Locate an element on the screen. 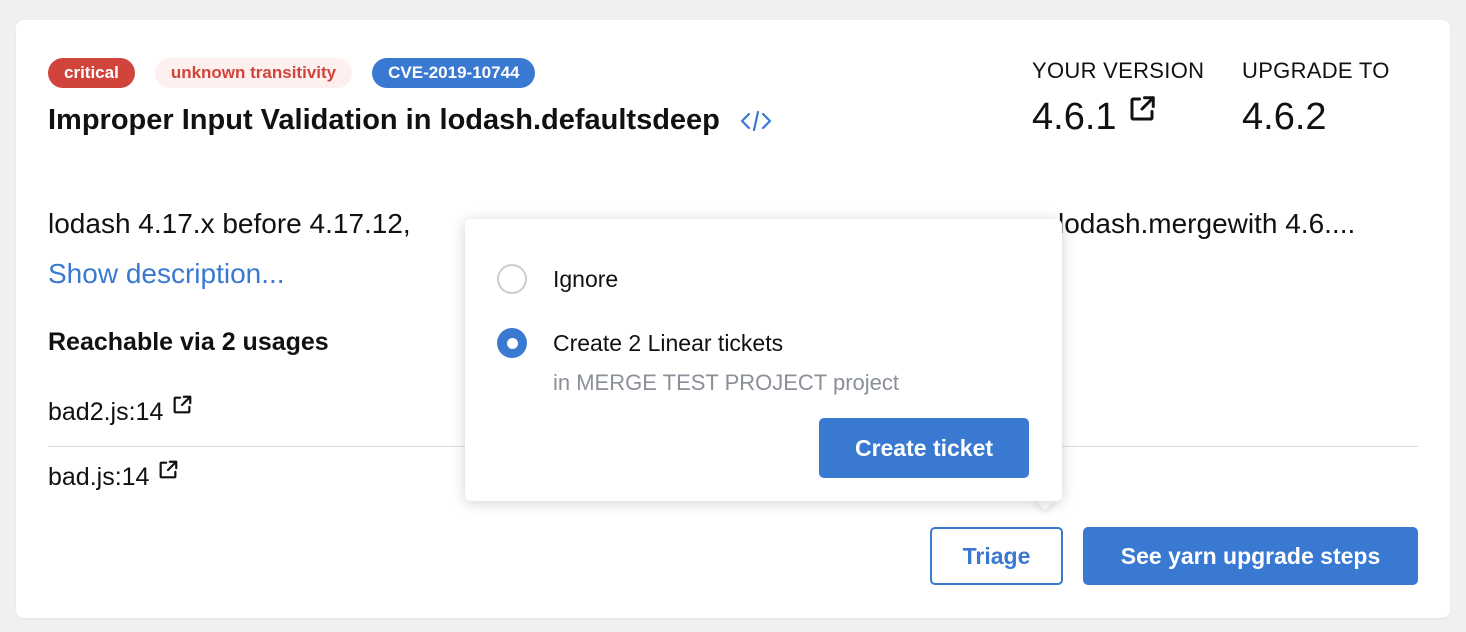  triage-button: Triage is located at coordinates (996, 556).